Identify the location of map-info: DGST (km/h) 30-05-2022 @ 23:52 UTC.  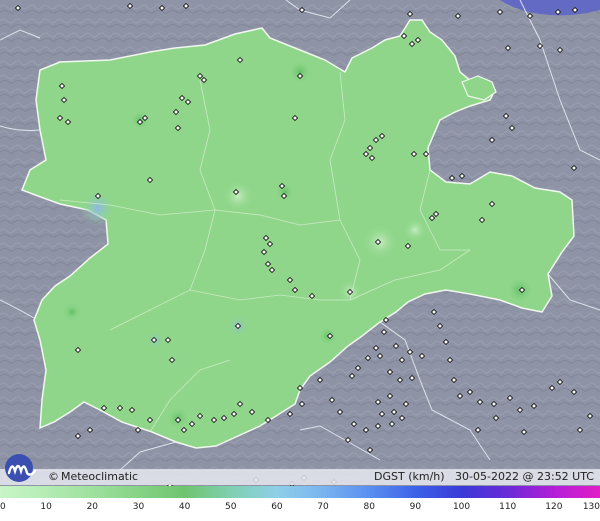
(484, 476).